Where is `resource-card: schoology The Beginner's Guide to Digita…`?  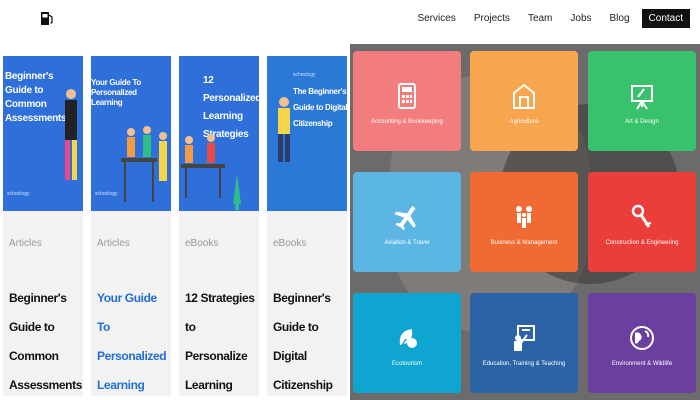 resource-card: schoology The Beginner's Guide to Digita… is located at coordinates (307, 226).